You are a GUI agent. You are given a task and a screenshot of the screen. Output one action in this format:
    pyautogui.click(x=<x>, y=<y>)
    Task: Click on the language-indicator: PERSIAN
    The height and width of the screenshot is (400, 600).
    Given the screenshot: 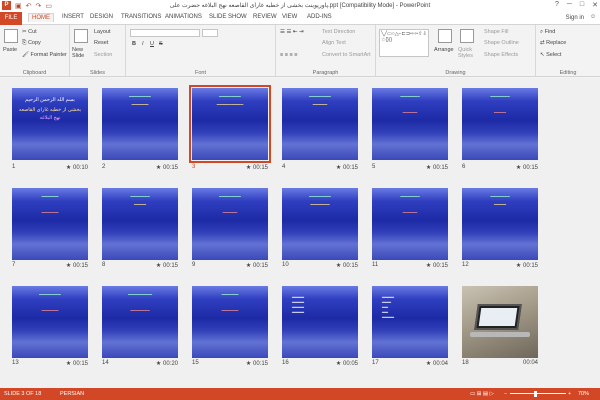 What is the action you would take?
    pyautogui.click(x=72, y=394)
    